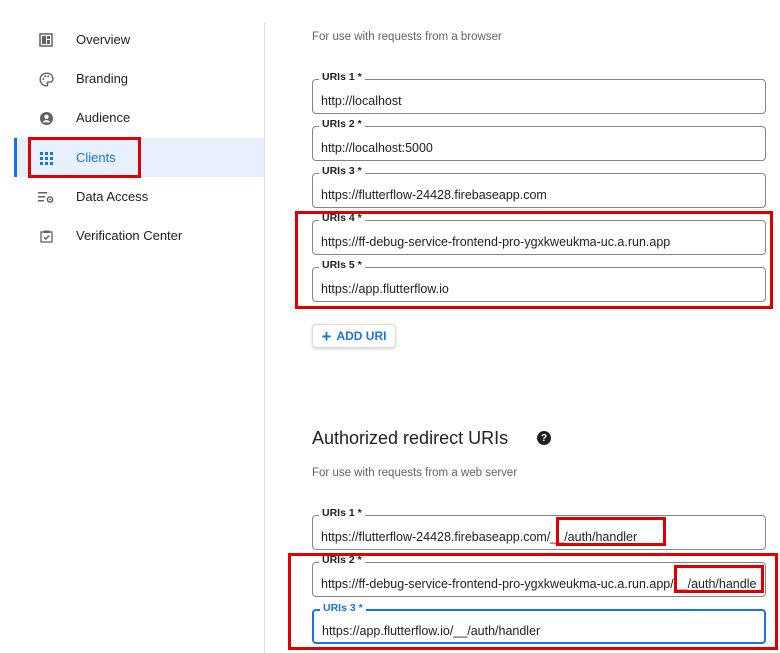  I want to click on sidebar-item-branding: Branding, so click(140, 78).